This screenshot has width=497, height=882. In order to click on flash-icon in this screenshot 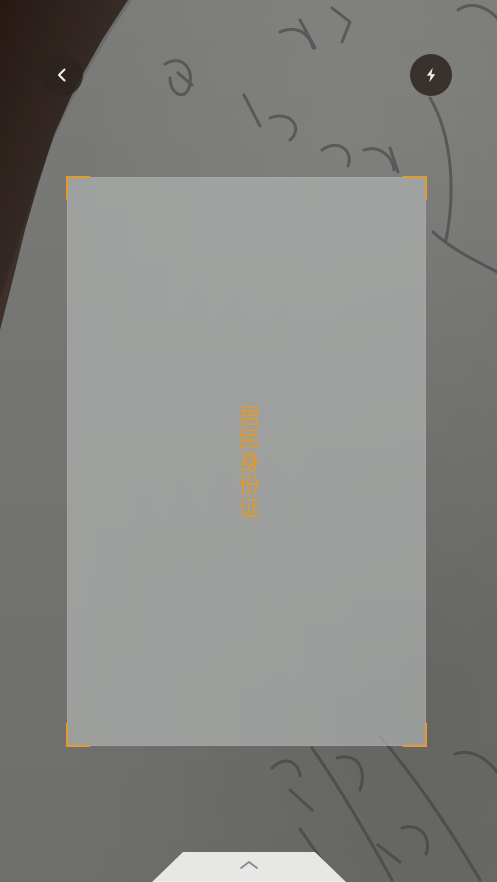, I will do `click(431, 75)`.